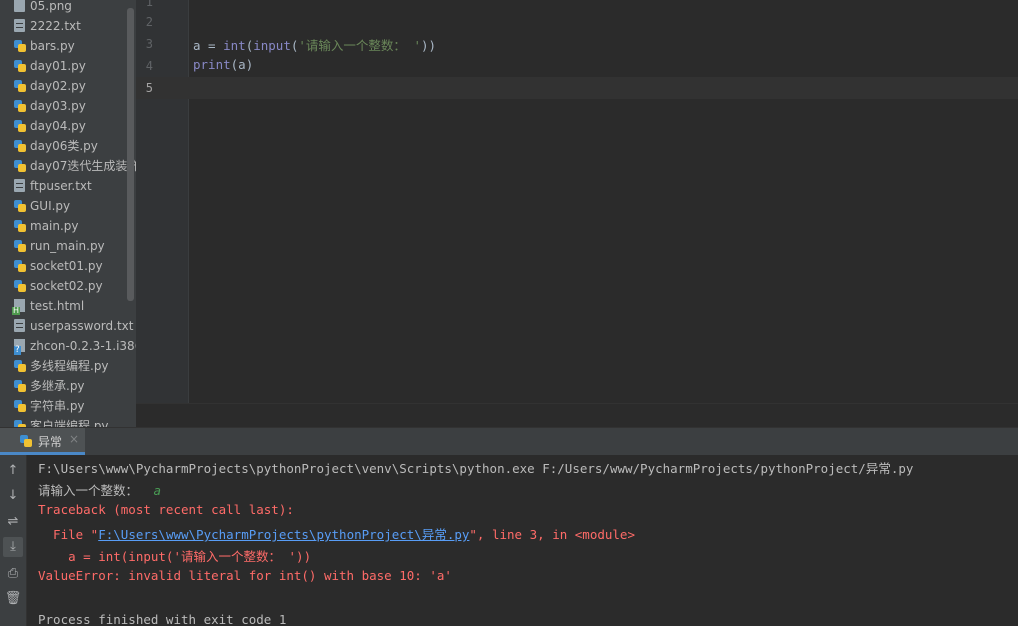 This screenshot has width=1018, height=626. Describe the element at coordinates (175, 556) in the screenshot. I see `console-traceback-code: a = int(input('请输入一个整数： '))` at that location.